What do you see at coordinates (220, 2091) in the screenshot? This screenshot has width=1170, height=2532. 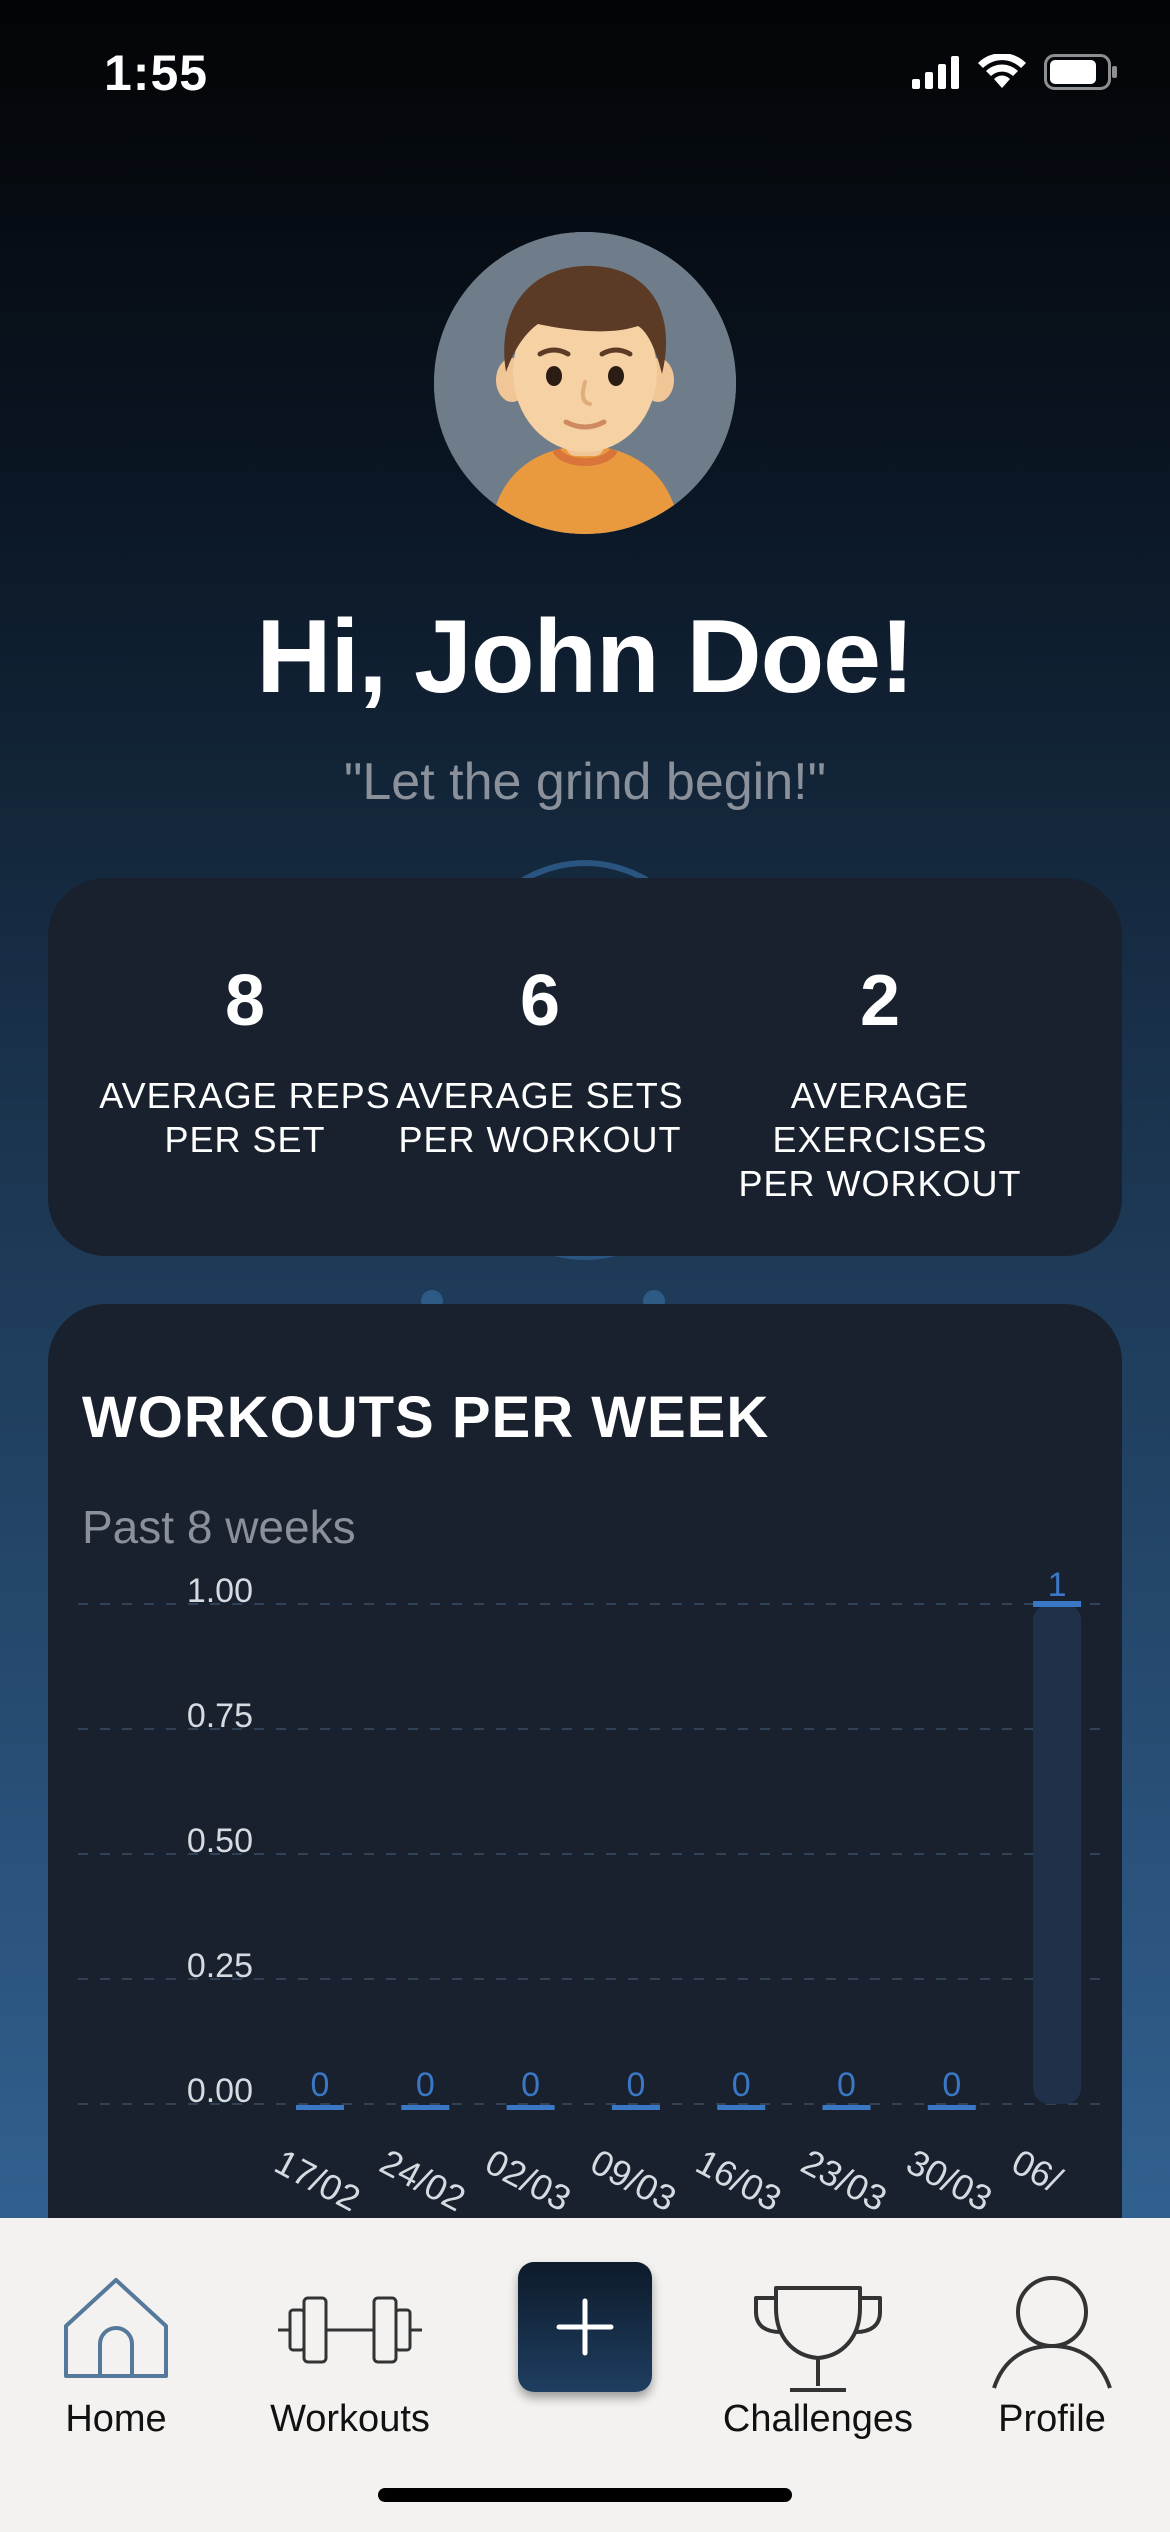 I see `y-tick-label: 0.00` at bounding box center [220, 2091].